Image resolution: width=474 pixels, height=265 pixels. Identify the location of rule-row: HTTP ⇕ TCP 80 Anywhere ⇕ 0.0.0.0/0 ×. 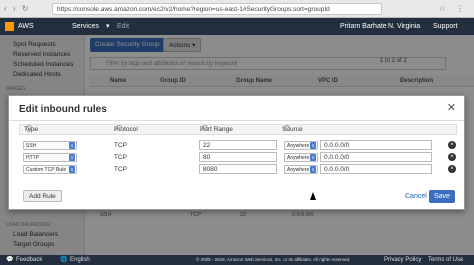
(238, 157).